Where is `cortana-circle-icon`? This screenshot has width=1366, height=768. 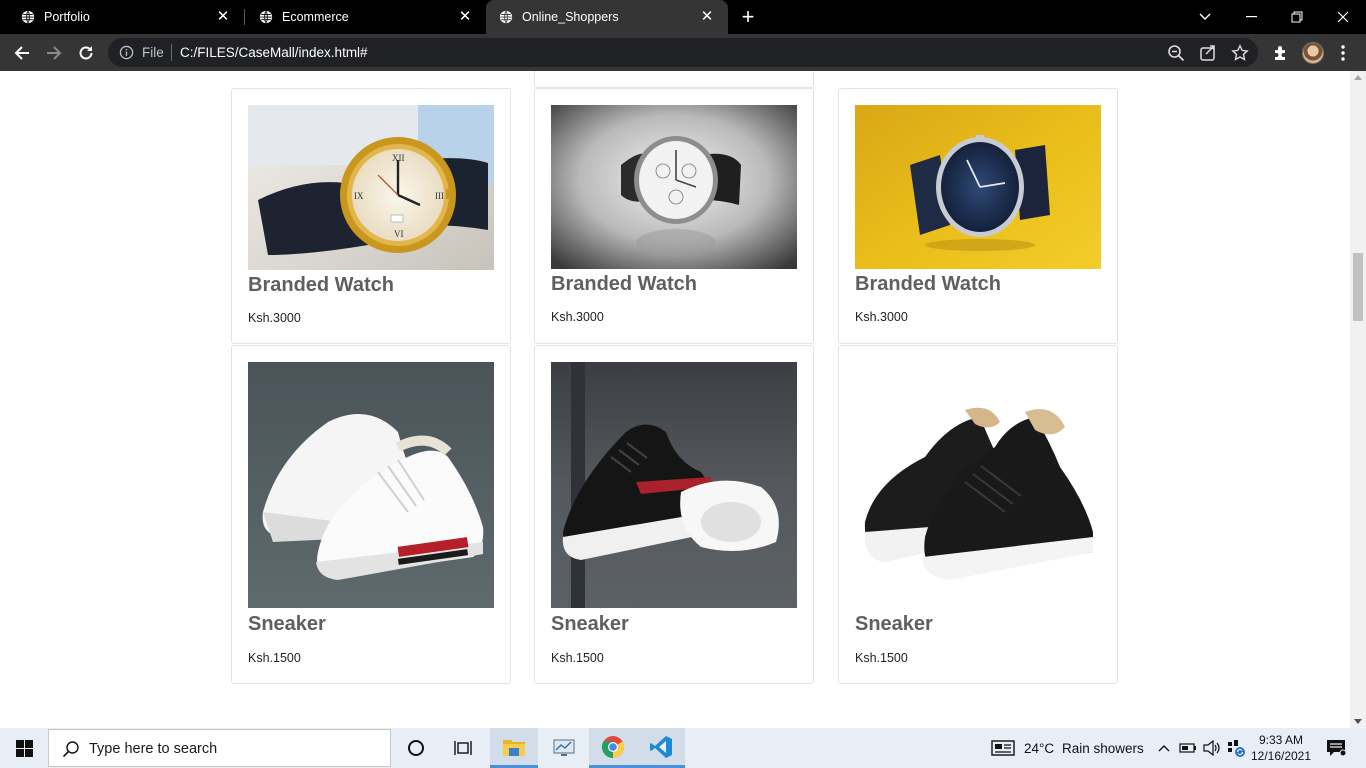
cortana-circle-icon is located at coordinates (416, 748).